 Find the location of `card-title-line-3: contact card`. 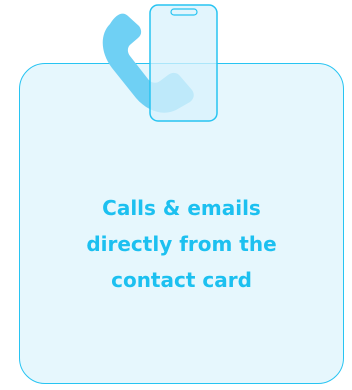

card-title-line-3: contact card is located at coordinates (181, 280).